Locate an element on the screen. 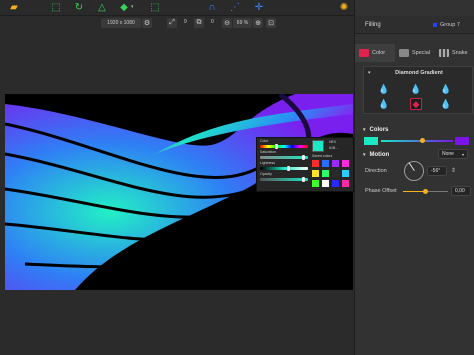  zoom-level: 69 % is located at coordinates (242, 23).